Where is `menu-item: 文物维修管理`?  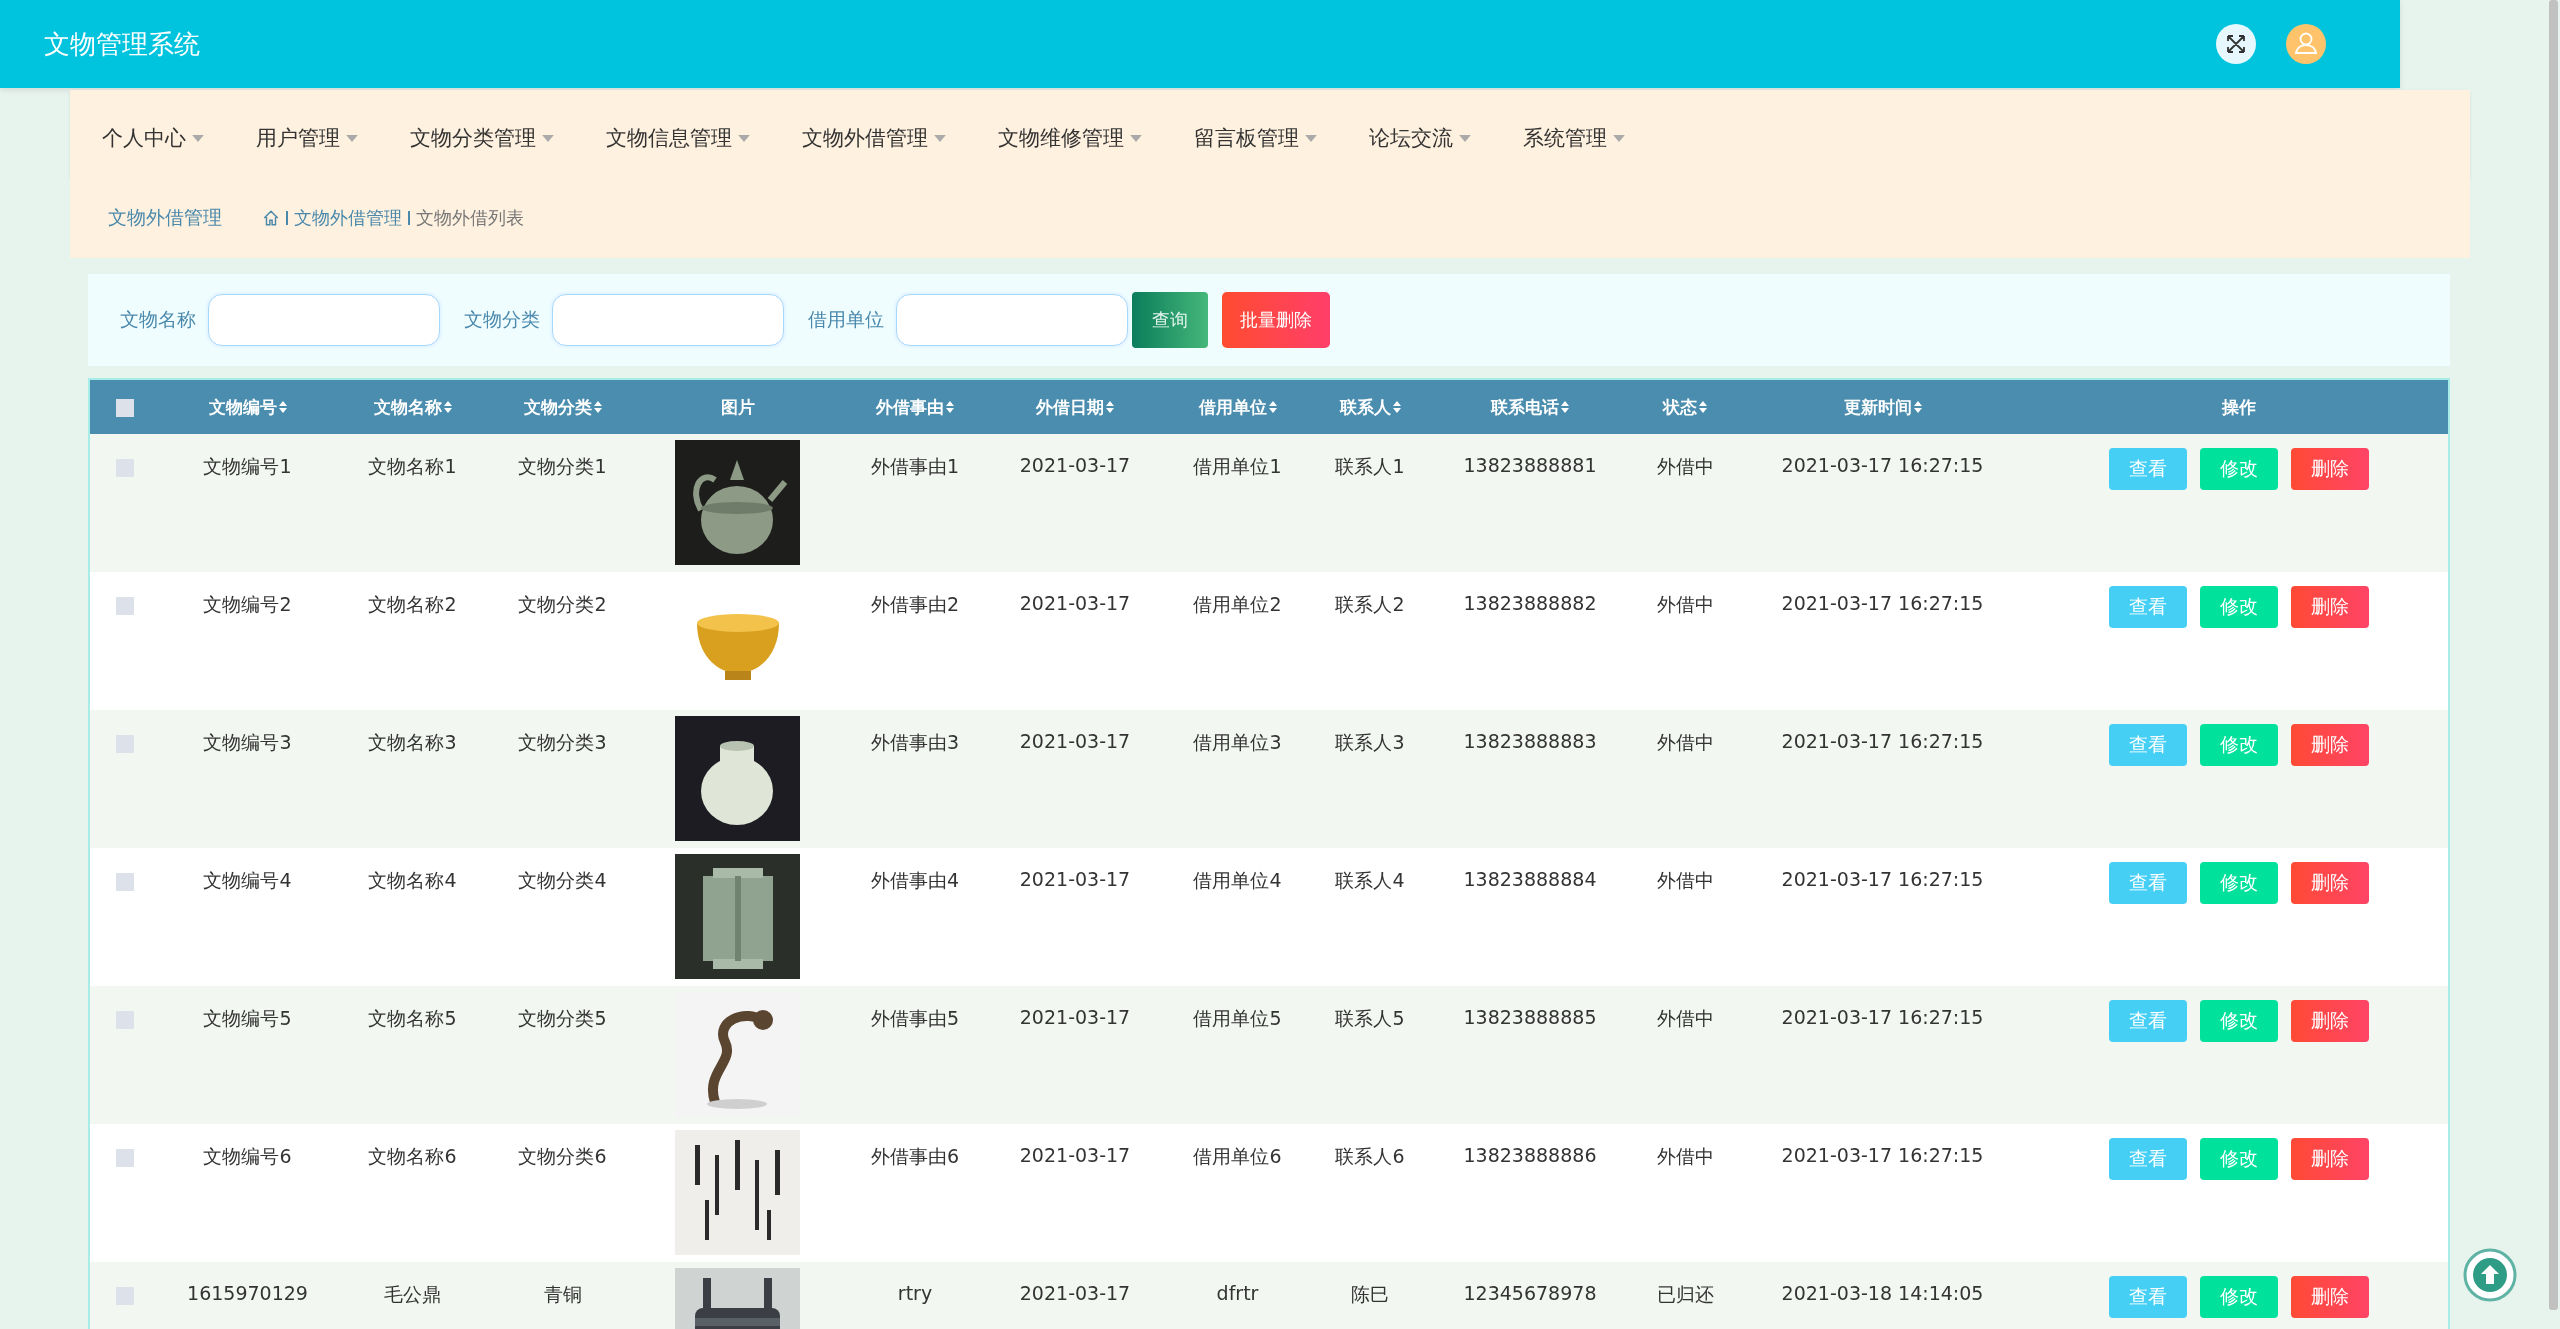
menu-item: 文物维修管理 is located at coordinates (1080, 138).